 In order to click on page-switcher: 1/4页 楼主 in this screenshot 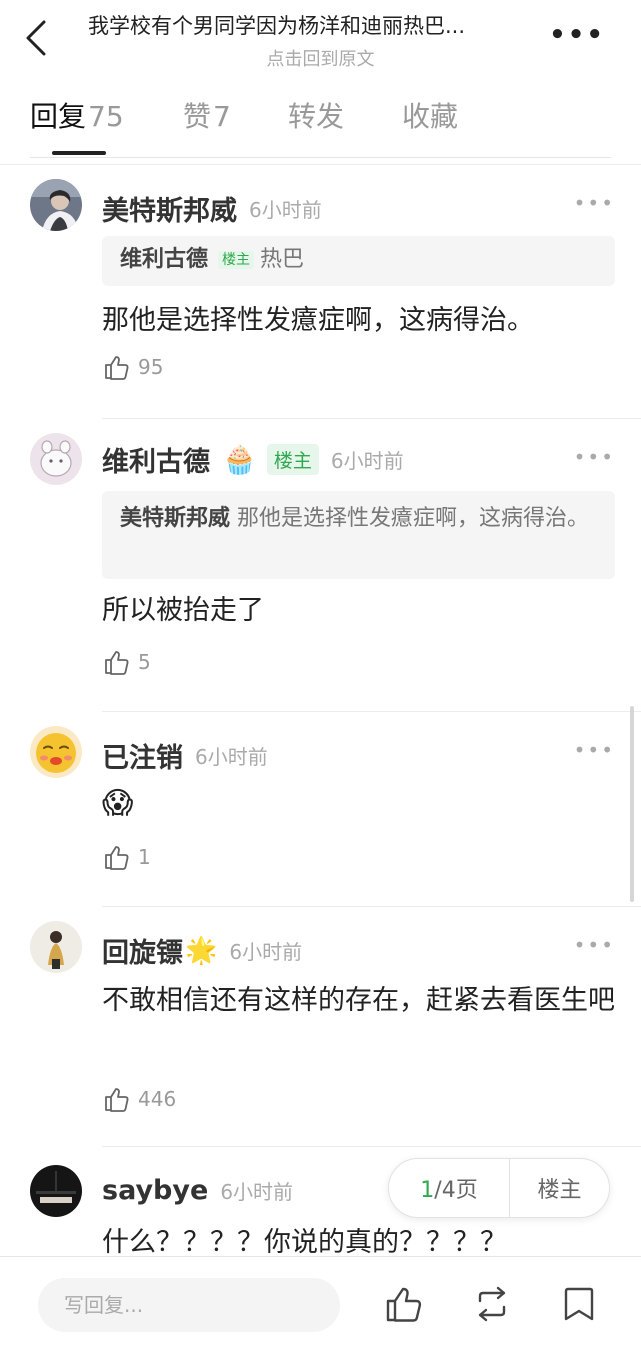, I will do `click(499, 1188)`.